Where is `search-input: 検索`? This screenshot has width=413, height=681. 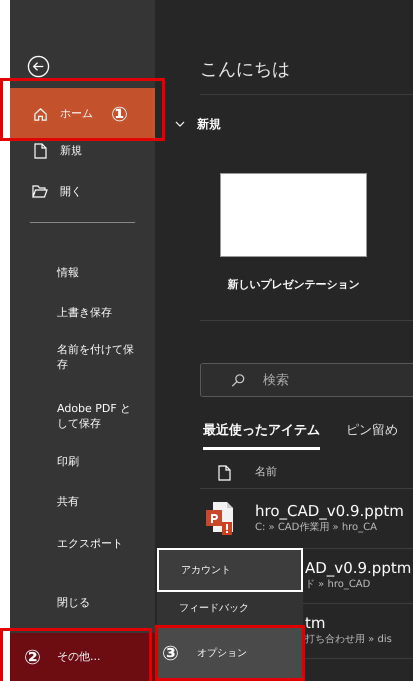 search-input: 検索 is located at coordinates (338, 380).